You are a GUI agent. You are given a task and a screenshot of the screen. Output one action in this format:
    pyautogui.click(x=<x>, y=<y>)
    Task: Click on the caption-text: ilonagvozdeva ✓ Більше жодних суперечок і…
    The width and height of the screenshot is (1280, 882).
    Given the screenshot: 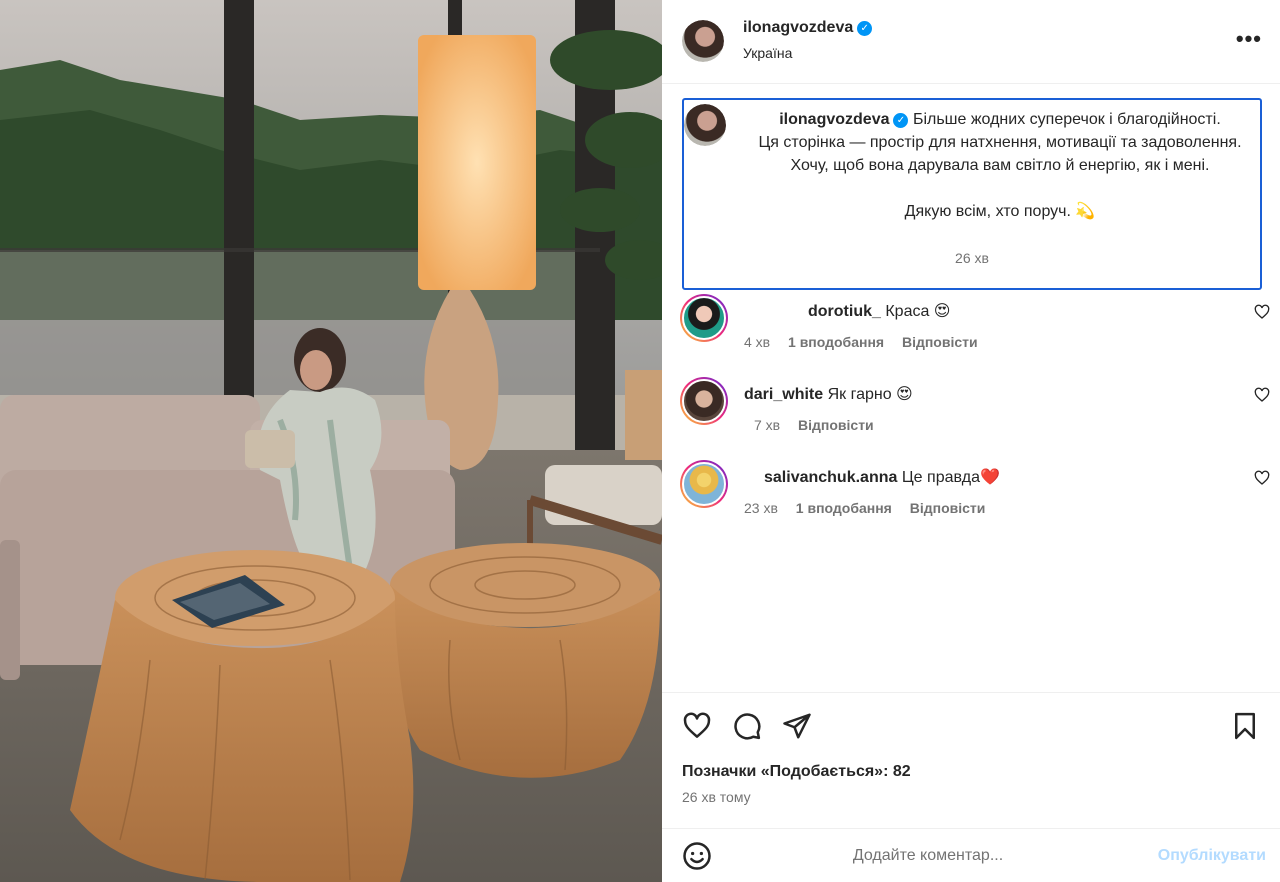 What is the action you would take?
    pyautogui.click(x=1000, y=165)
    